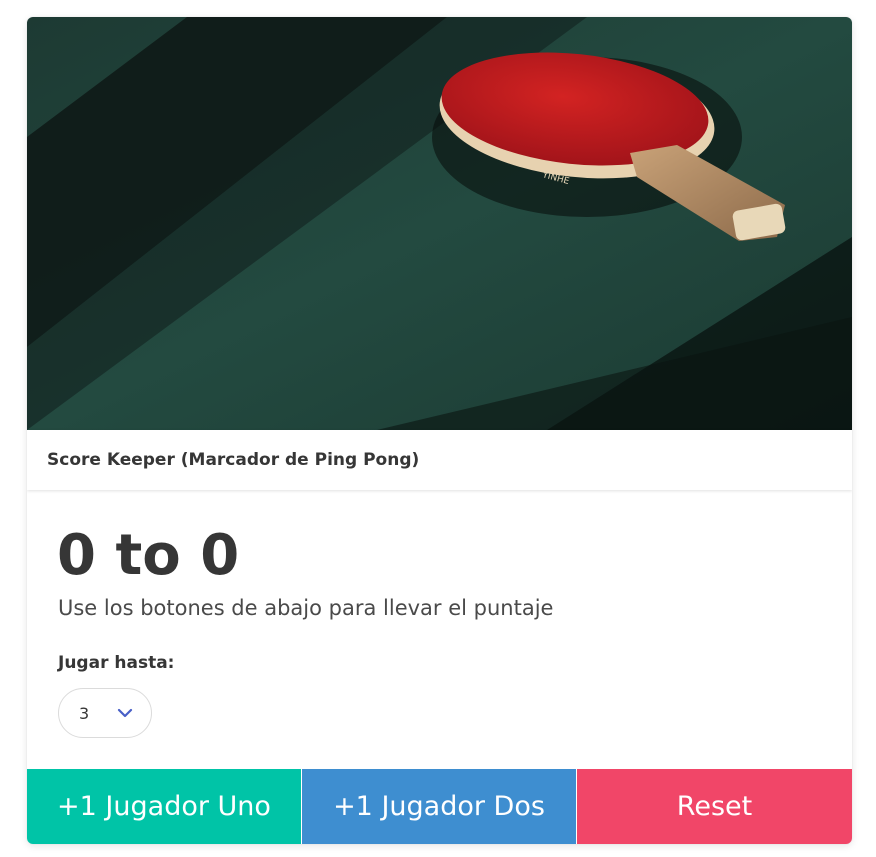 The width and height of the screenshot is (876, 857). I want to click on play-to-select: 3, so click(105, 713).